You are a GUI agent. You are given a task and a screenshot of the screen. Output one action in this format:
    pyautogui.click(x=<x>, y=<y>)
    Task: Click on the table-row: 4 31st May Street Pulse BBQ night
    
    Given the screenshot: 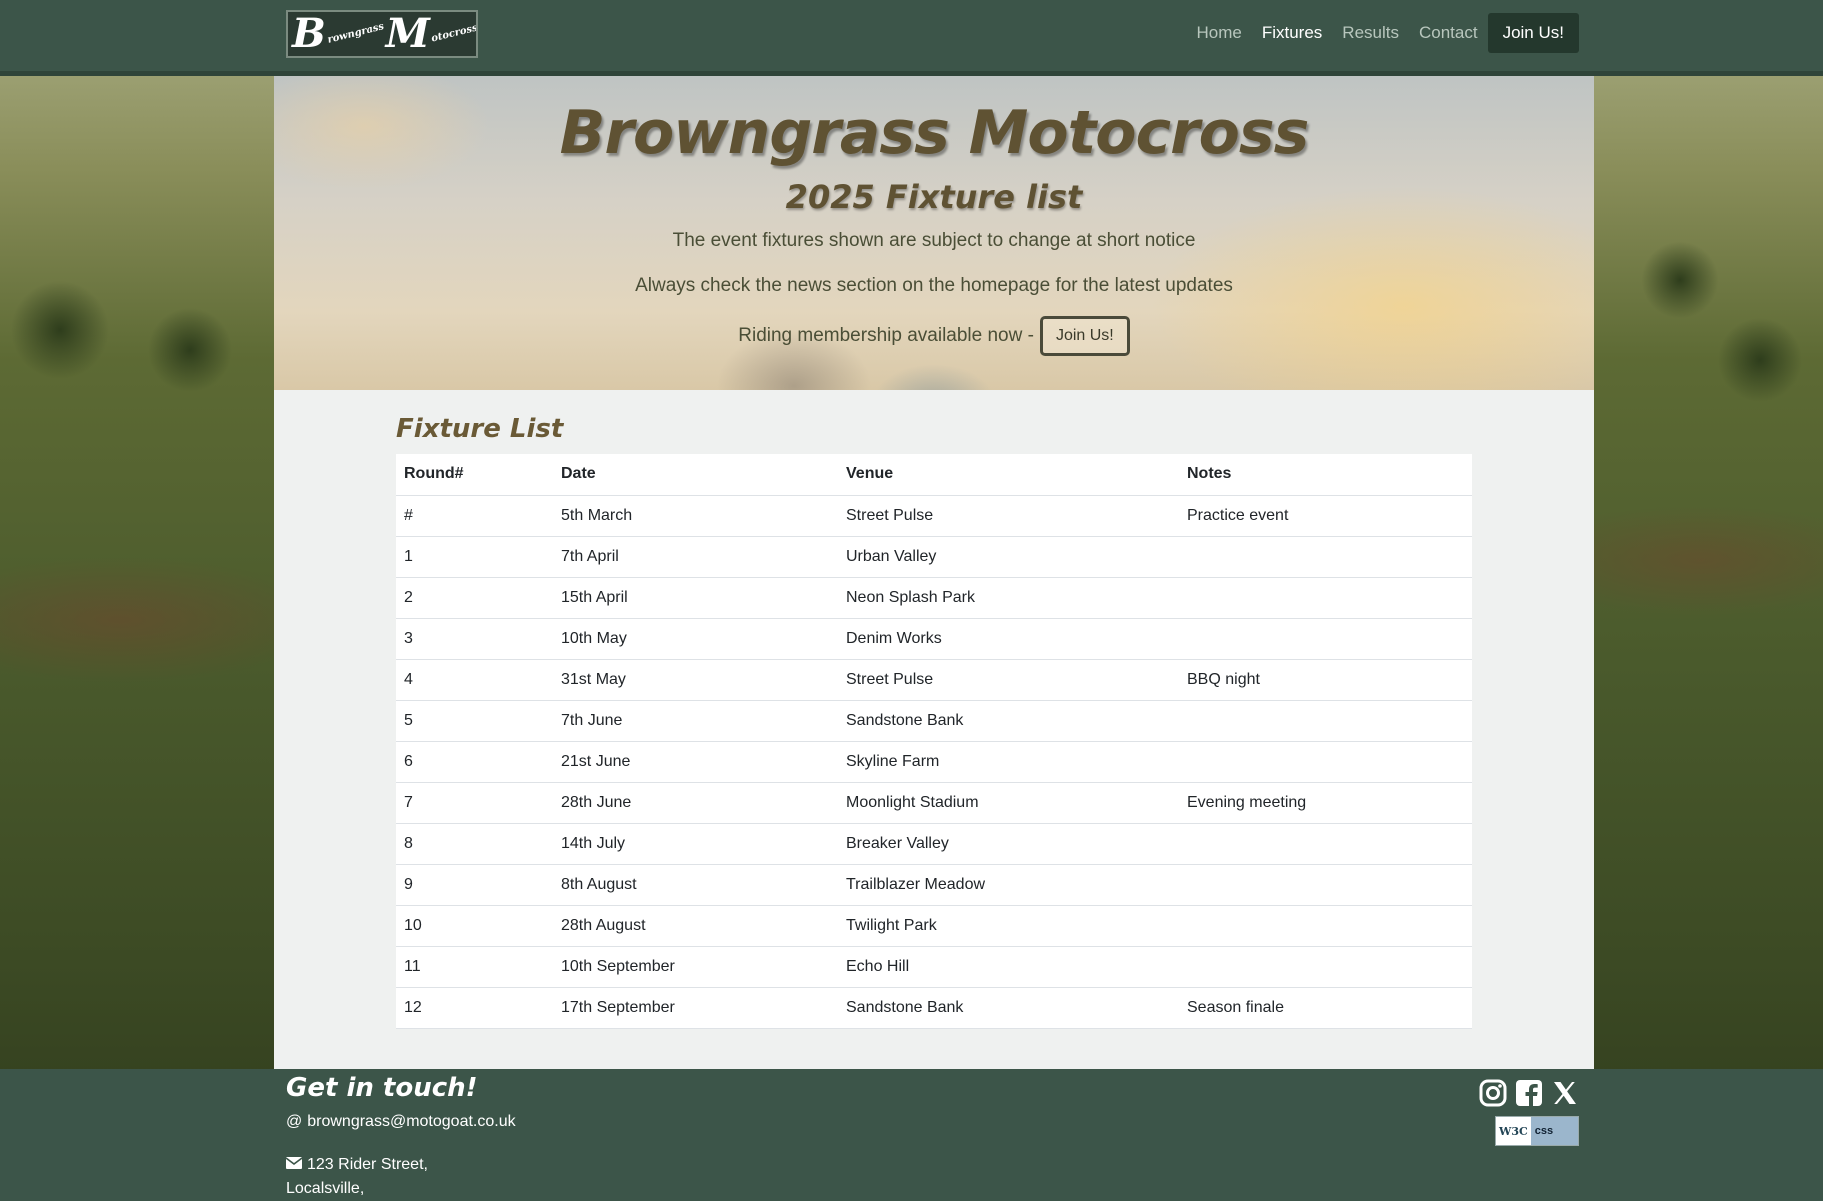 What is the action you would take?
    pyautogui.click(x=934, y=680)
    